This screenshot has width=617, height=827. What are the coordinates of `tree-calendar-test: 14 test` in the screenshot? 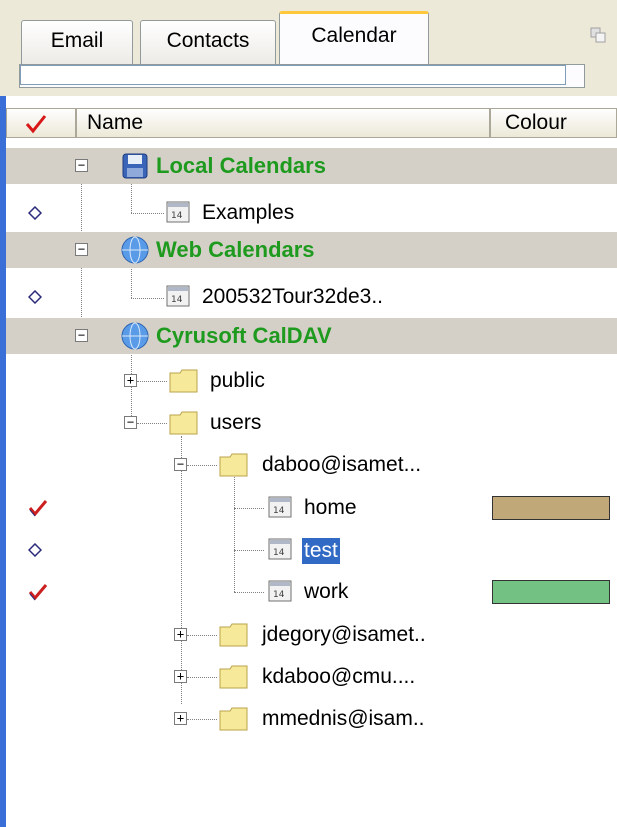 It's located at (311, 550).